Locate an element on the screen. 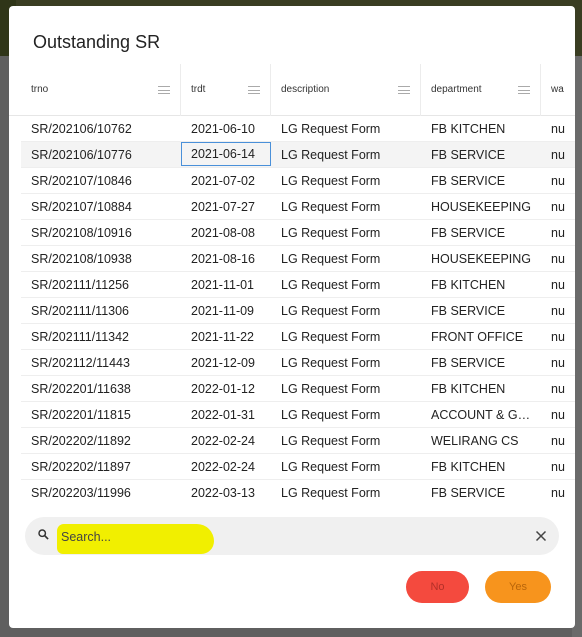  cell-trno: SR/202203/11996 is located at coordinates (106, 492).